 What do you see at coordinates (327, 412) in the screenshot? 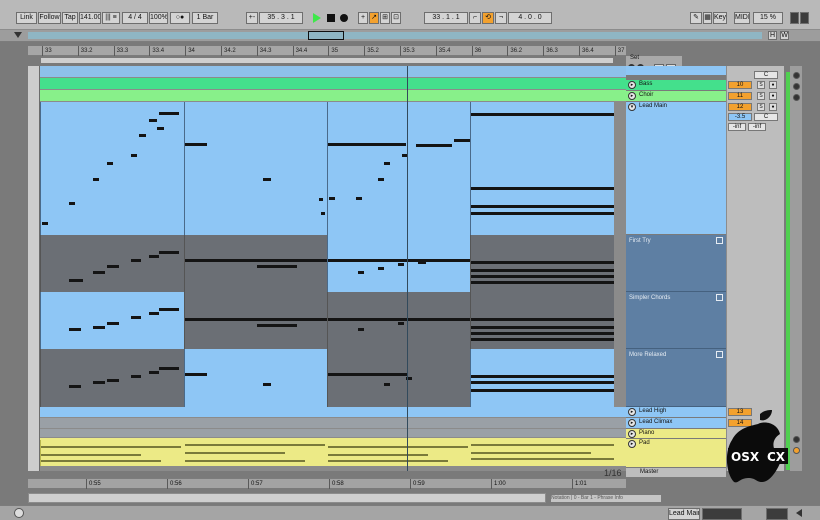
I see `lead-high-lane` at bounding box center [327, 412].